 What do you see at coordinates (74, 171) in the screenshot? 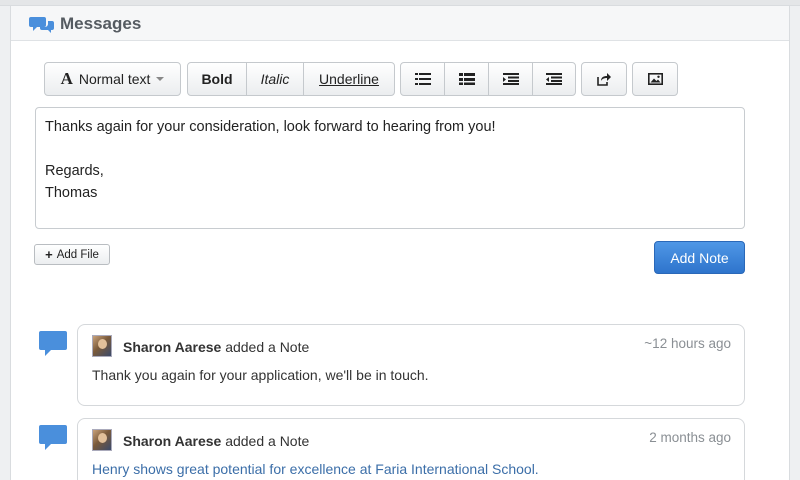
I see `editor-line: Regards,` at bounding box center [74, 171].